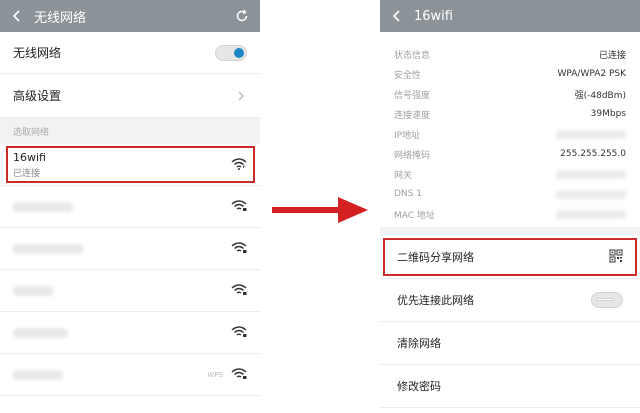  Describe the element at coordinates (407, 135) in the screenshot. I see `detail-key: IP地址` at that location.